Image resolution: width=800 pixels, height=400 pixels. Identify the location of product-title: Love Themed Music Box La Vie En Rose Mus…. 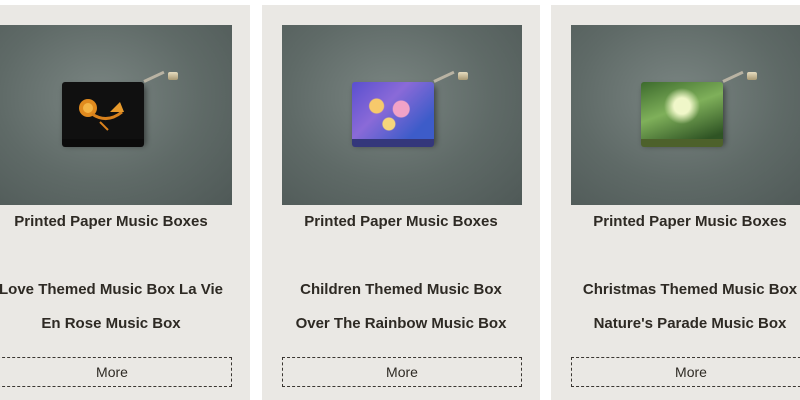
(125, 307).